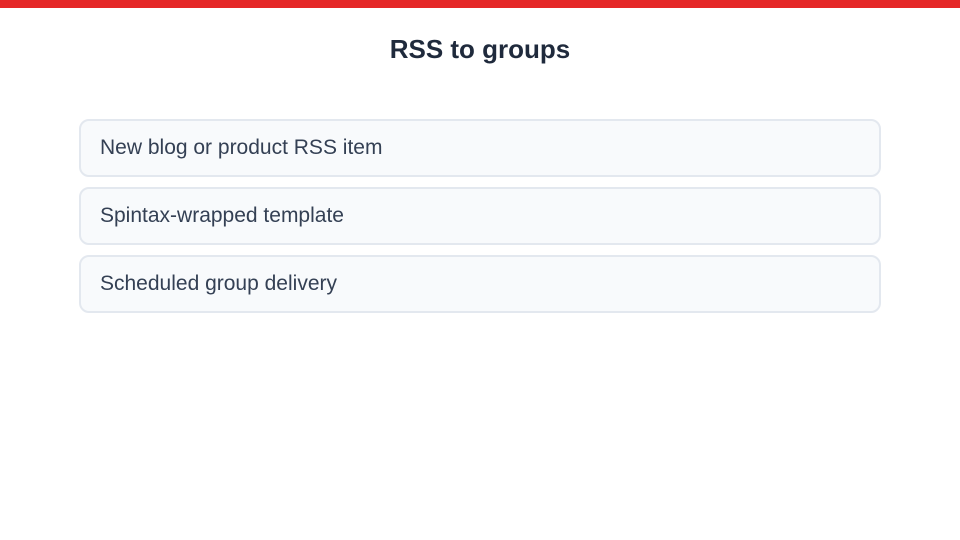  What do you see at coordinates (480, 148) in the screenshot?
I see `step-item-rss-source: New blog or product RSS item` at bounding box center [480, 148].